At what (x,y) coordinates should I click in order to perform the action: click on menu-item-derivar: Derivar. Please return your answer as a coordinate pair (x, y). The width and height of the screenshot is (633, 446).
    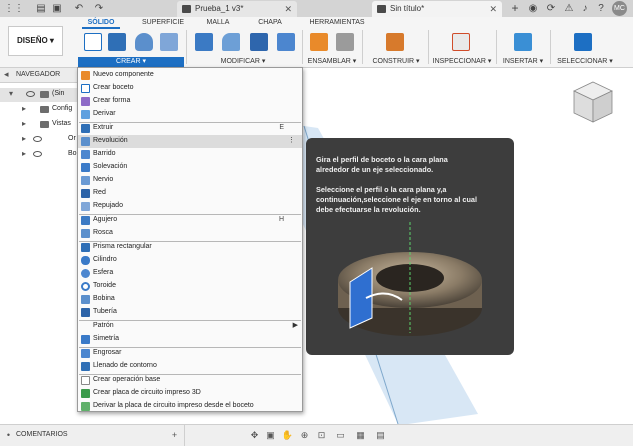
    Looking at the image, I should click on (190, 114).